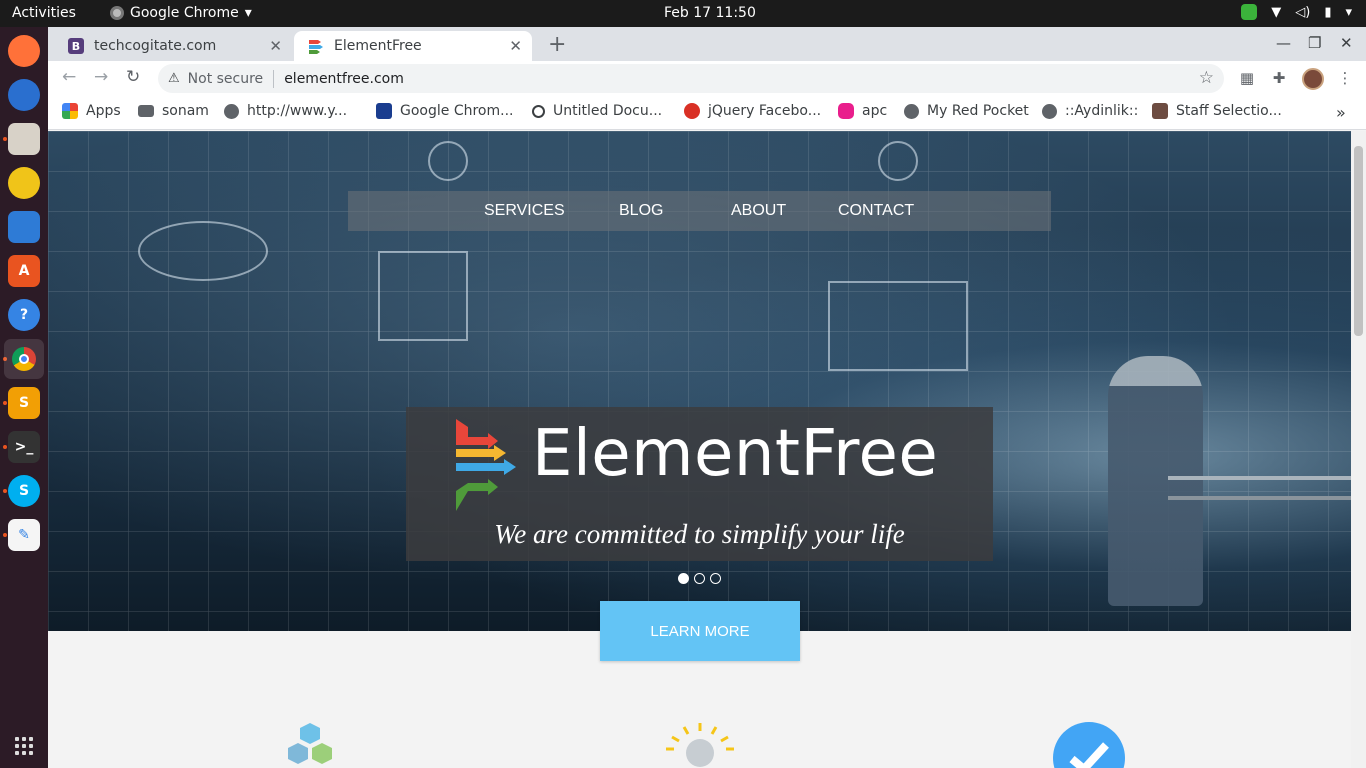 The image size is (1366, 768). Describe the element at coordinates (1089, 745) in the screenshot. I see `checkmark-icon` at that location.